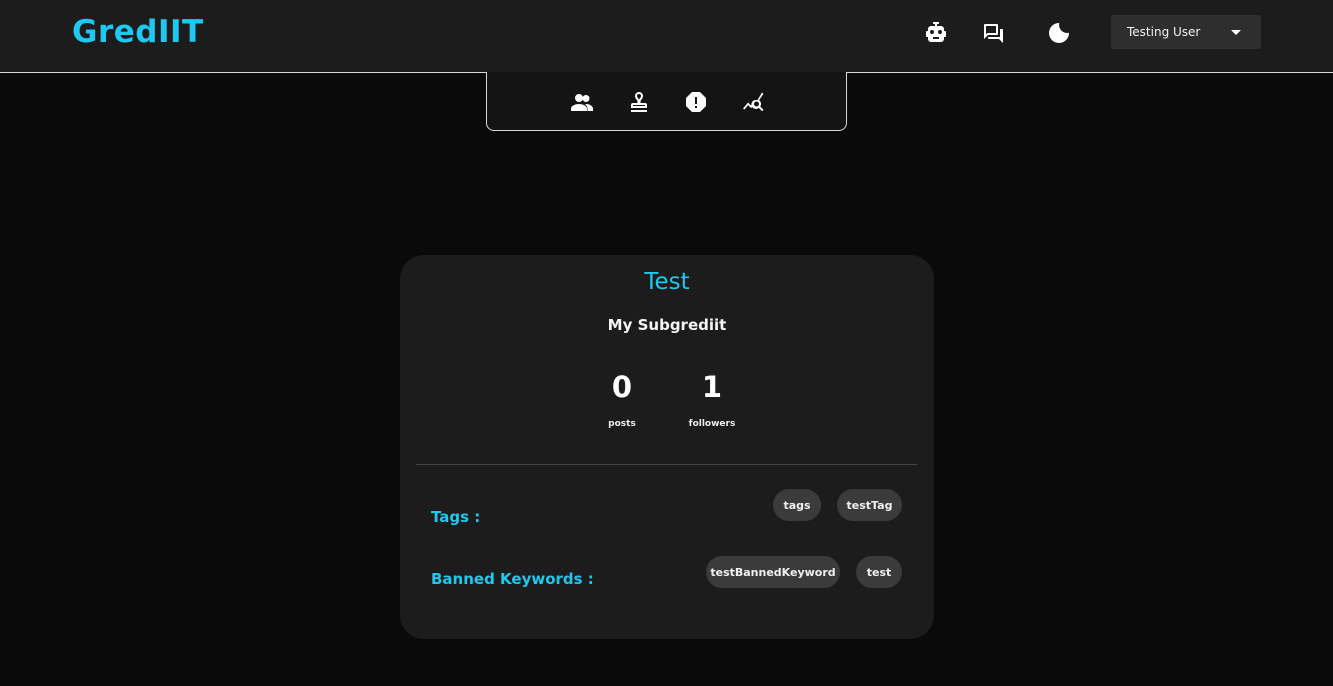 Image resolution: width=1333 pixels, height=686 pixels. What do you see at coordinates (879, 572) in the screenshot?
I see `banned-keyword-chip: test` at bounding box center [879, 572].